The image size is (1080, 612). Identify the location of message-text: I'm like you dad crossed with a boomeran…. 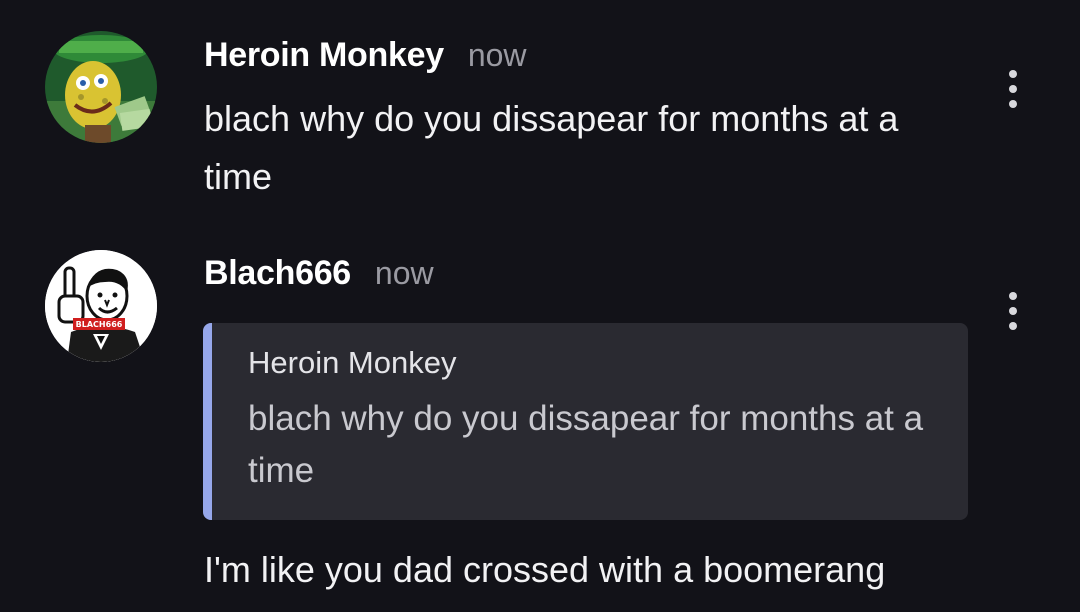
(545, 569).